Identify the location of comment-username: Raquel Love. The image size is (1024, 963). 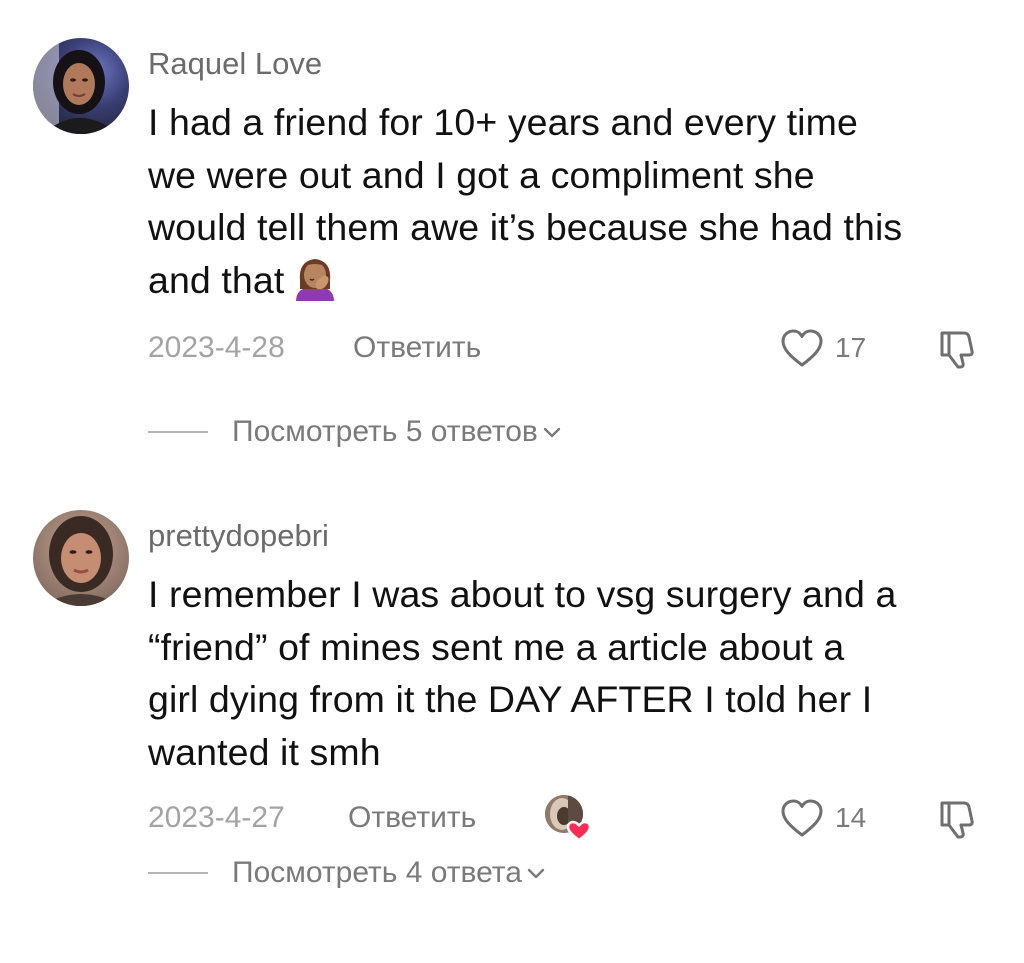
(235, 64).